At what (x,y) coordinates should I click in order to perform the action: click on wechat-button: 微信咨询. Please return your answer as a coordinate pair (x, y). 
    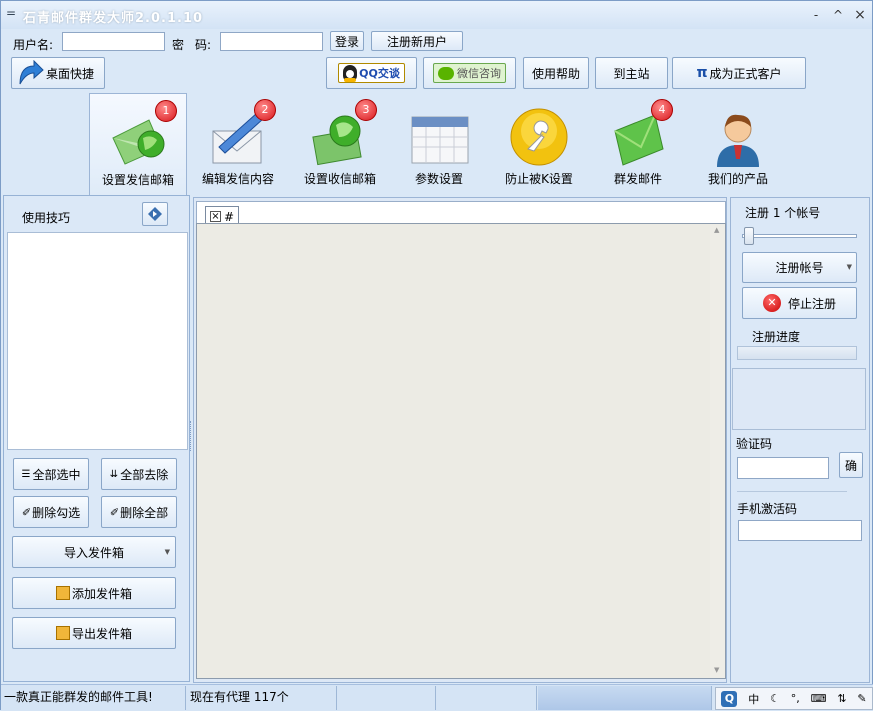
    Looking at the image, I should click on (469, 73).